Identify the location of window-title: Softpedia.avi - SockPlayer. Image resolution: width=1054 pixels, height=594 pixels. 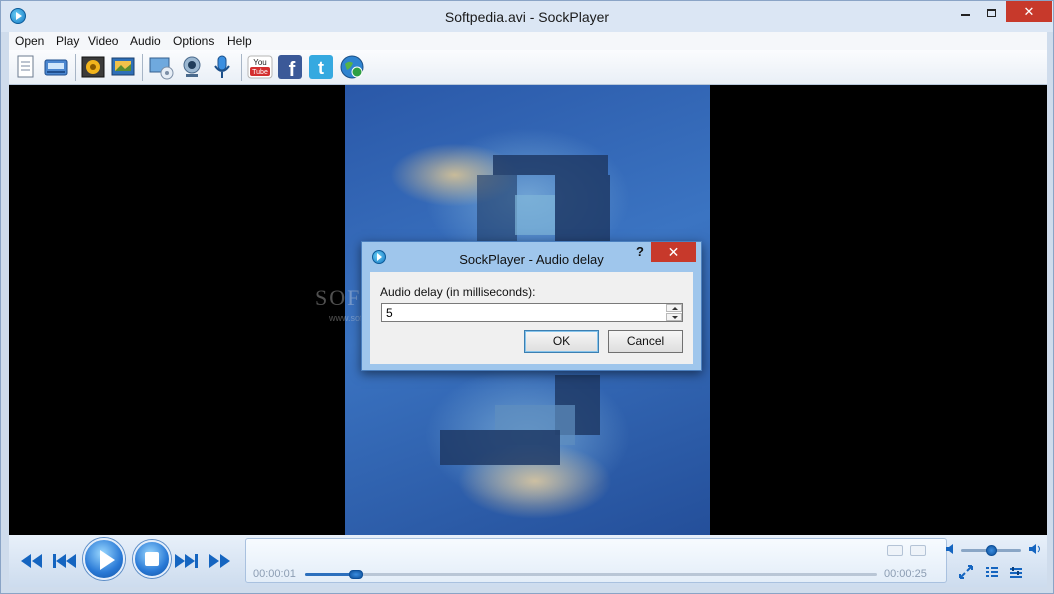
(527, 17).